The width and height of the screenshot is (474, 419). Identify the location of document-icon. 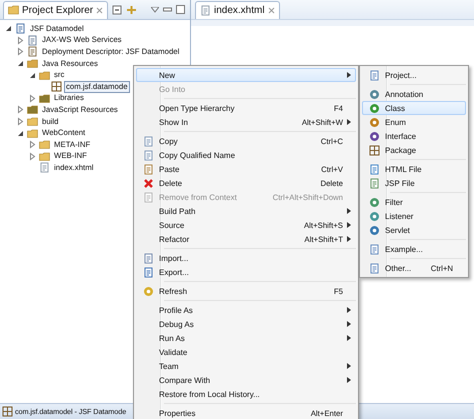
(32, 52).